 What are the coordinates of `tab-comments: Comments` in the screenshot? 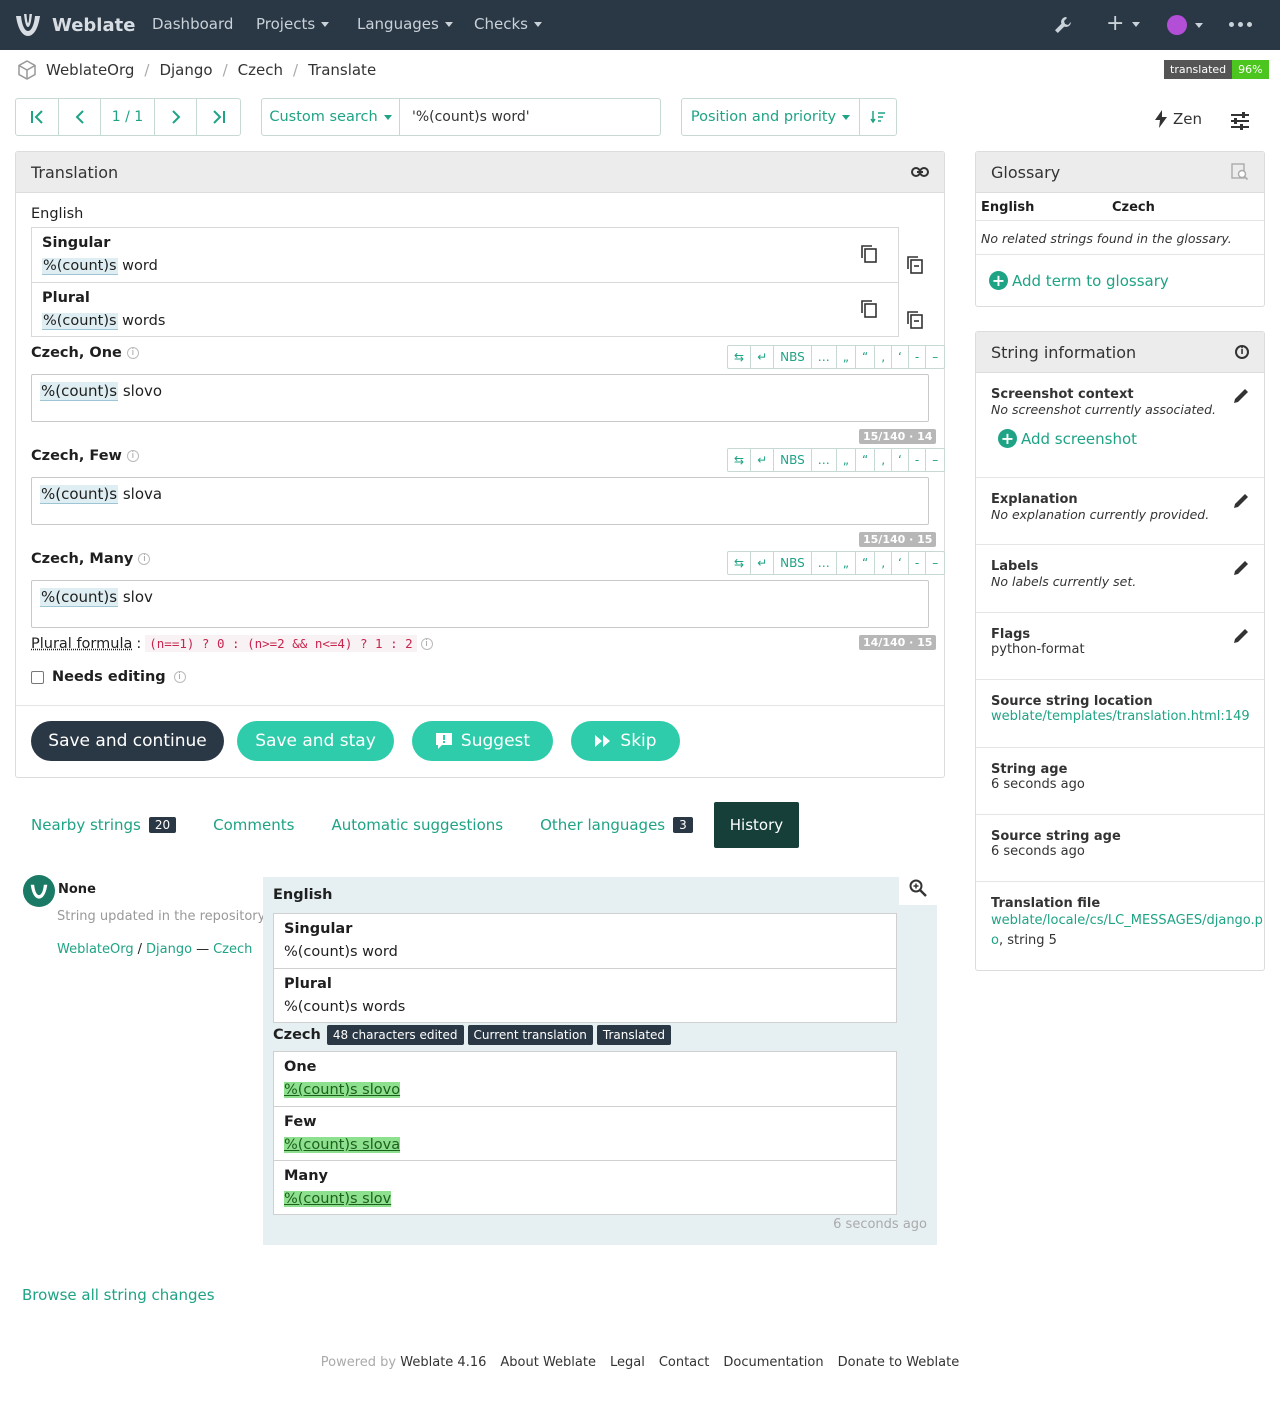 It's located at (251, 825).